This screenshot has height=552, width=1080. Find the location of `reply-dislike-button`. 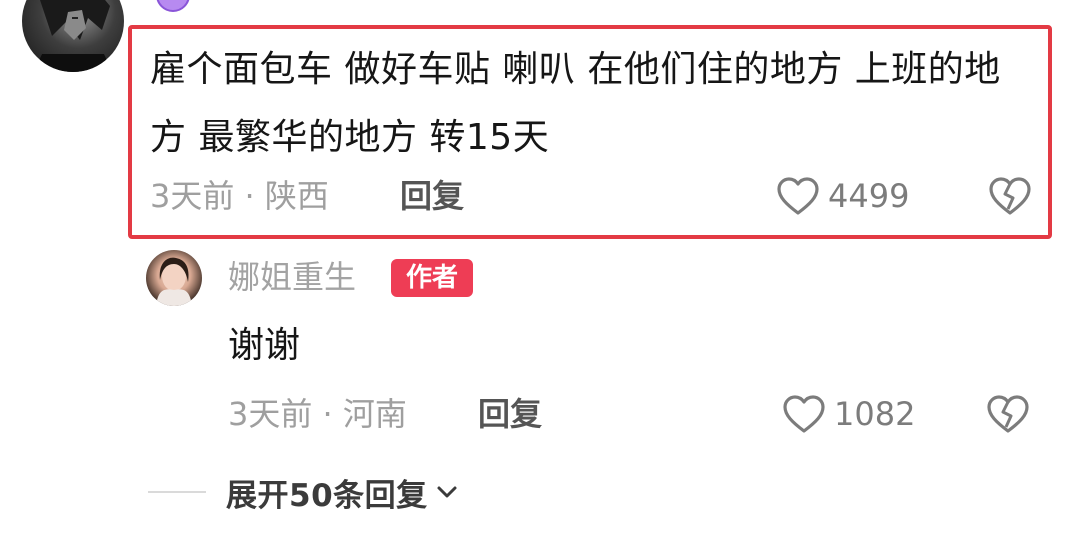

reply-dislike-button is located at coordinates (1008, 418).